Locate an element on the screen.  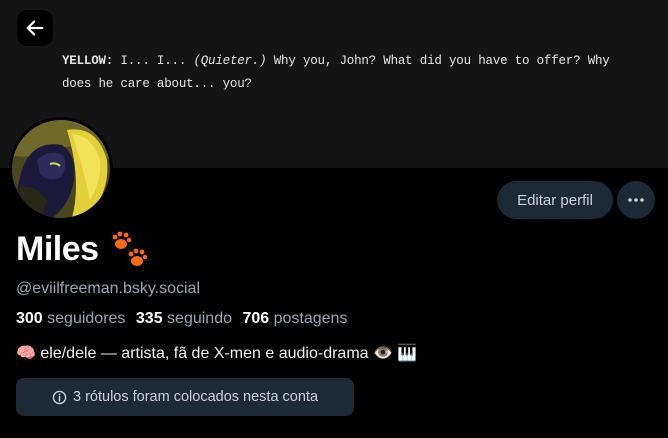
following-label: seguindo is located at coordinates (199, 318).